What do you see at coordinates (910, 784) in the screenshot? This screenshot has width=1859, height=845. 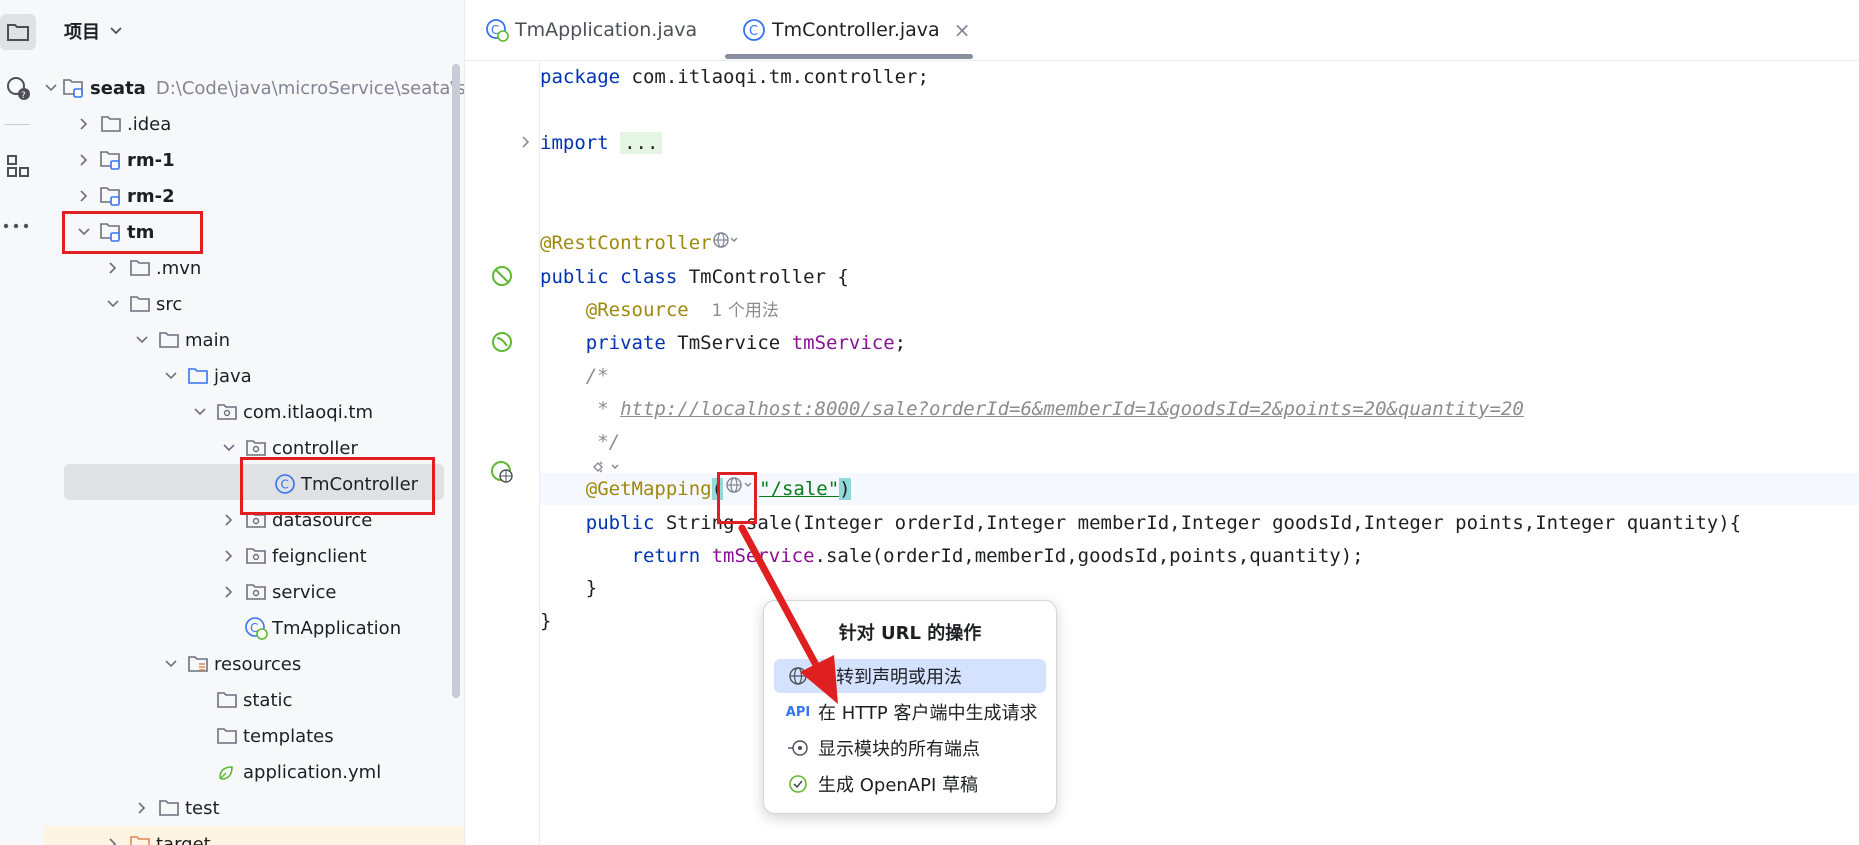 I see `popup-item-generate-openapi: 生成 OpenAPI 草稿` at bounding box center [910, 784].